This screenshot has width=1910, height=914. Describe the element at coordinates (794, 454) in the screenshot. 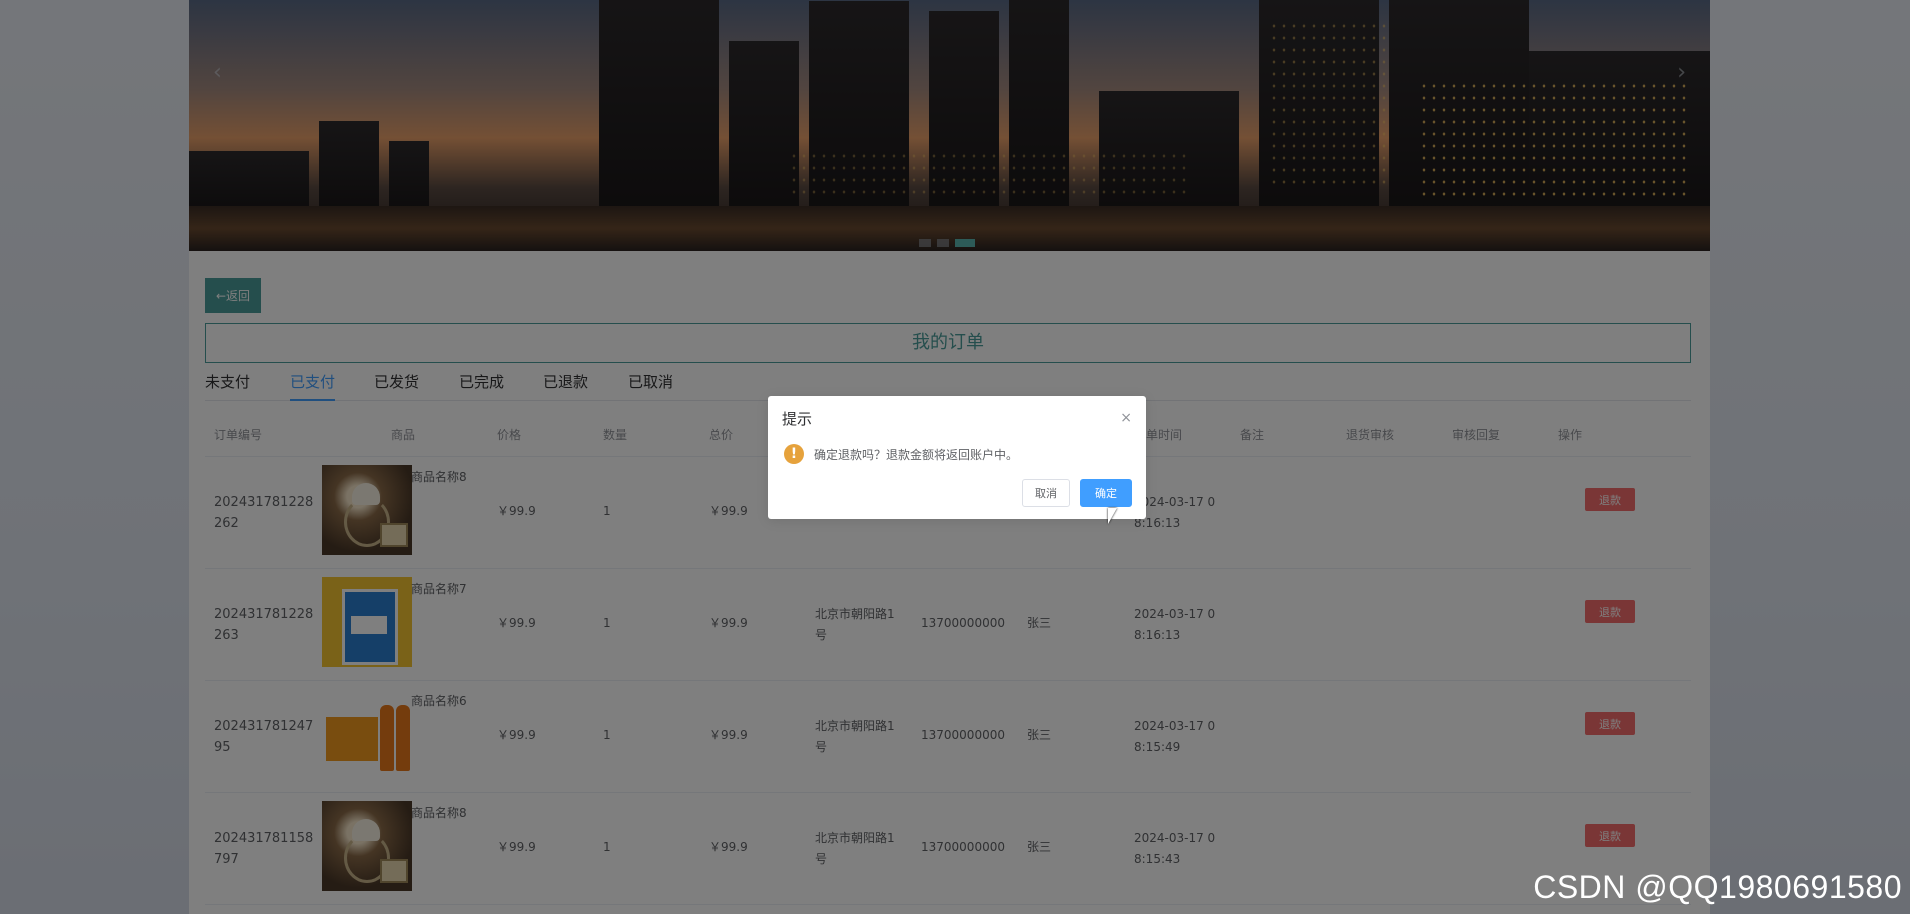

I see `warning-icon: !` at that location.